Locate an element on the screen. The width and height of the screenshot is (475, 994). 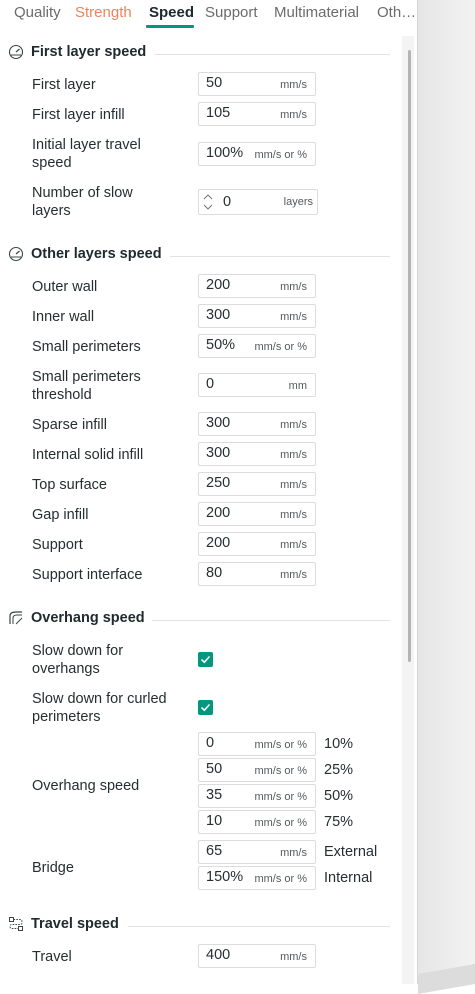
first-layer-infill-field: mm/s is located at coordinates (257, 114).